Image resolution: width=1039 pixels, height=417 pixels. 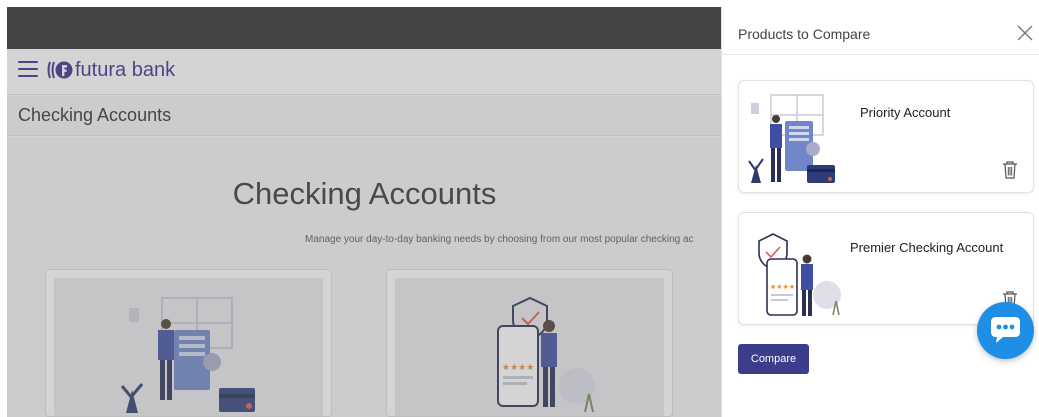 I want to click on product-name: Priority Account, so click(x=905, y=112).